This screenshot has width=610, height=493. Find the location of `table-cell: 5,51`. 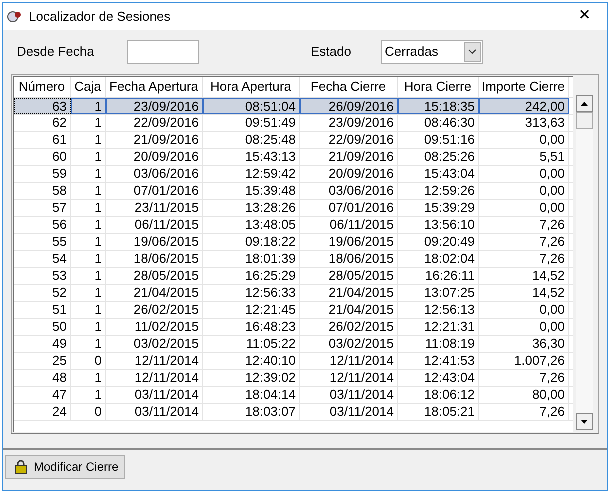

table-cell: 5,51 is located at coordinates (524, 157).